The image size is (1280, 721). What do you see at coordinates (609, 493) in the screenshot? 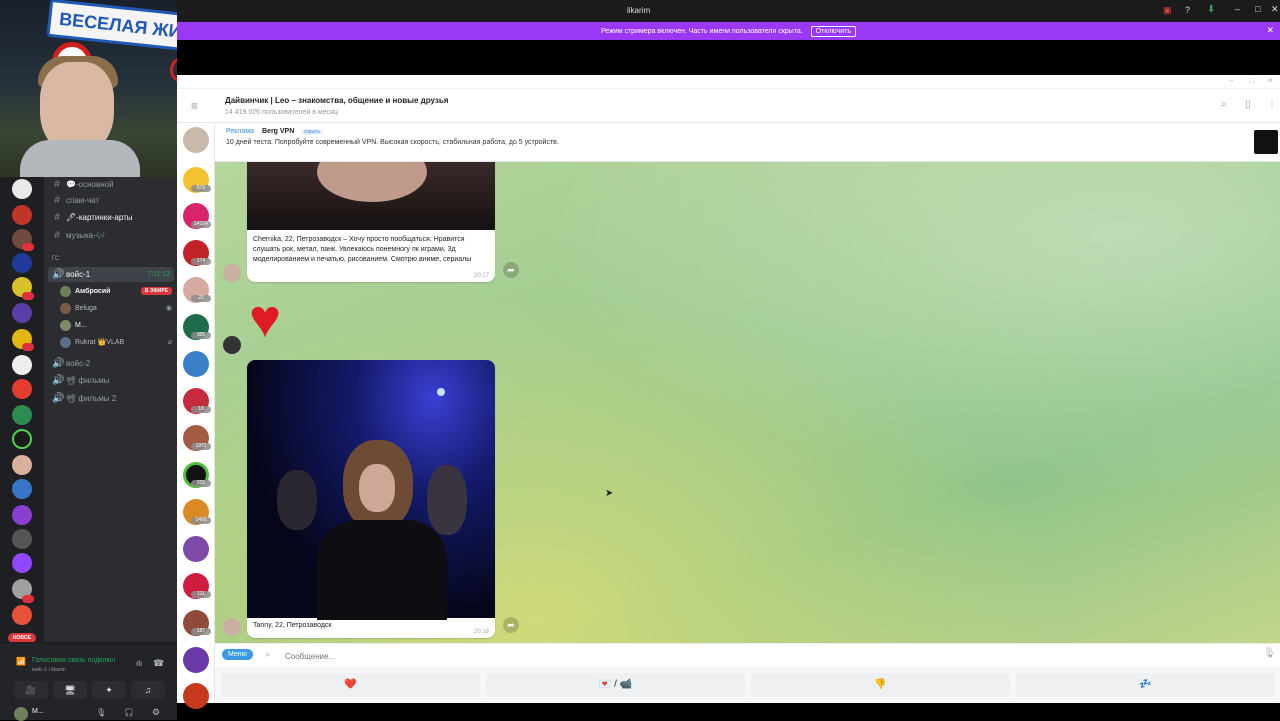
I see `mouse-cursor: ➤` at bounding box center [609, 493].